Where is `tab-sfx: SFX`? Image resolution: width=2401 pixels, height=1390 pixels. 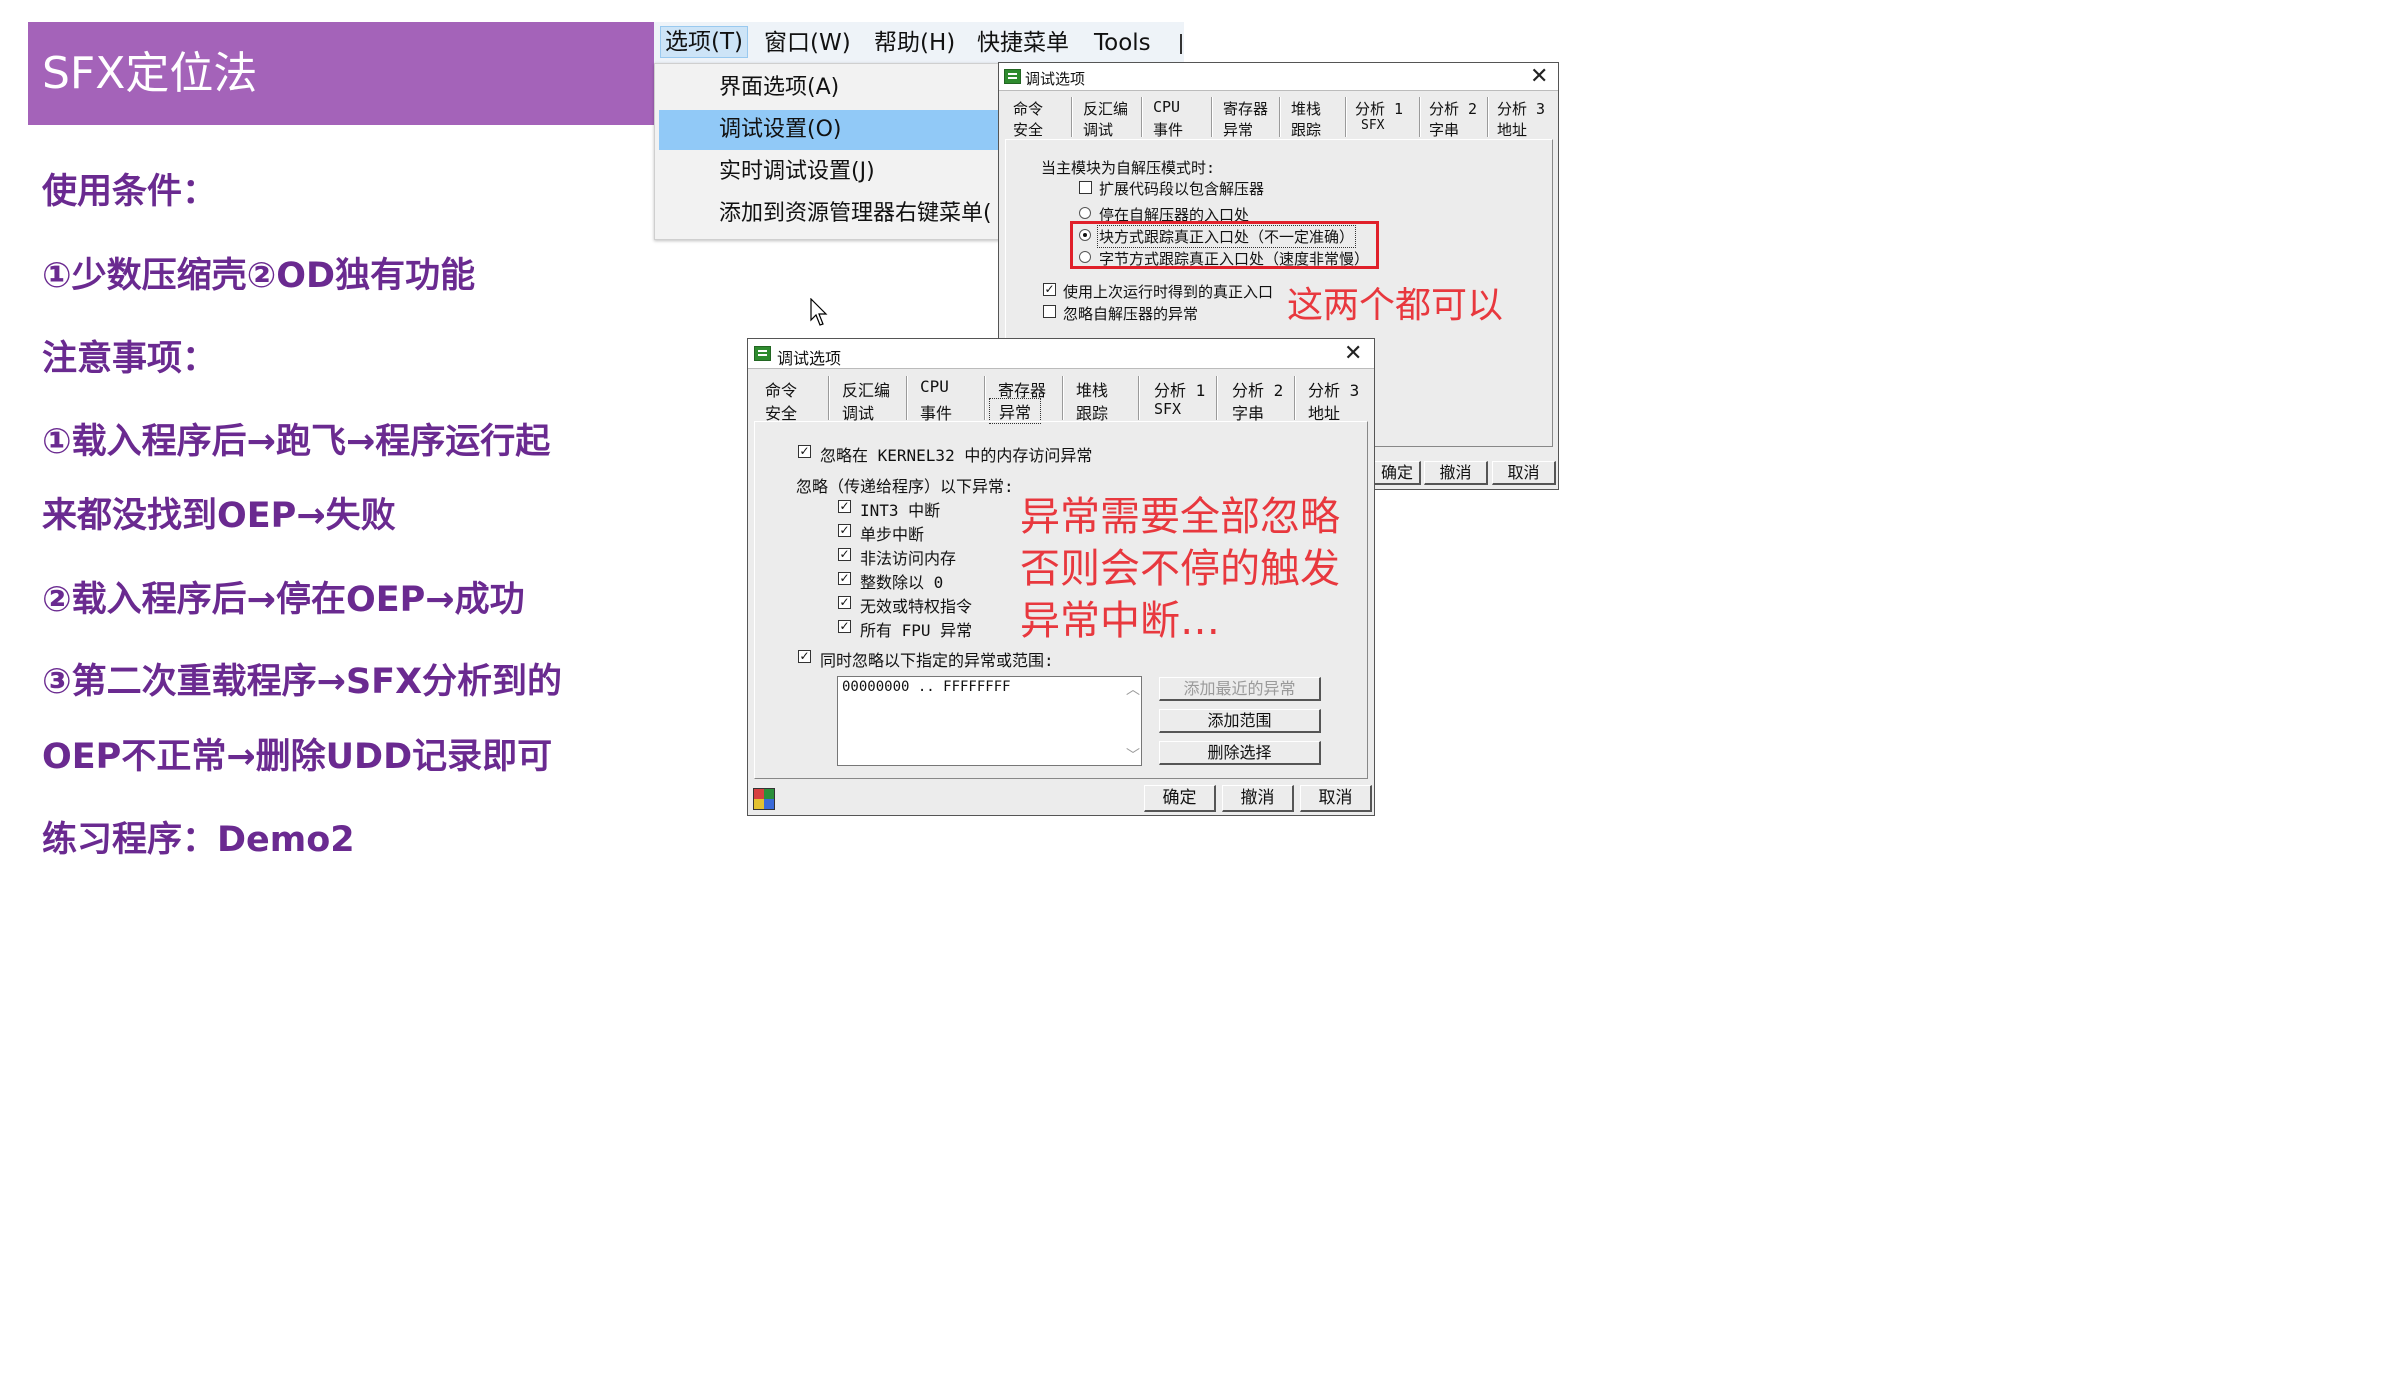 tab-sfx: SFX is located at coordinates (1167, 409).